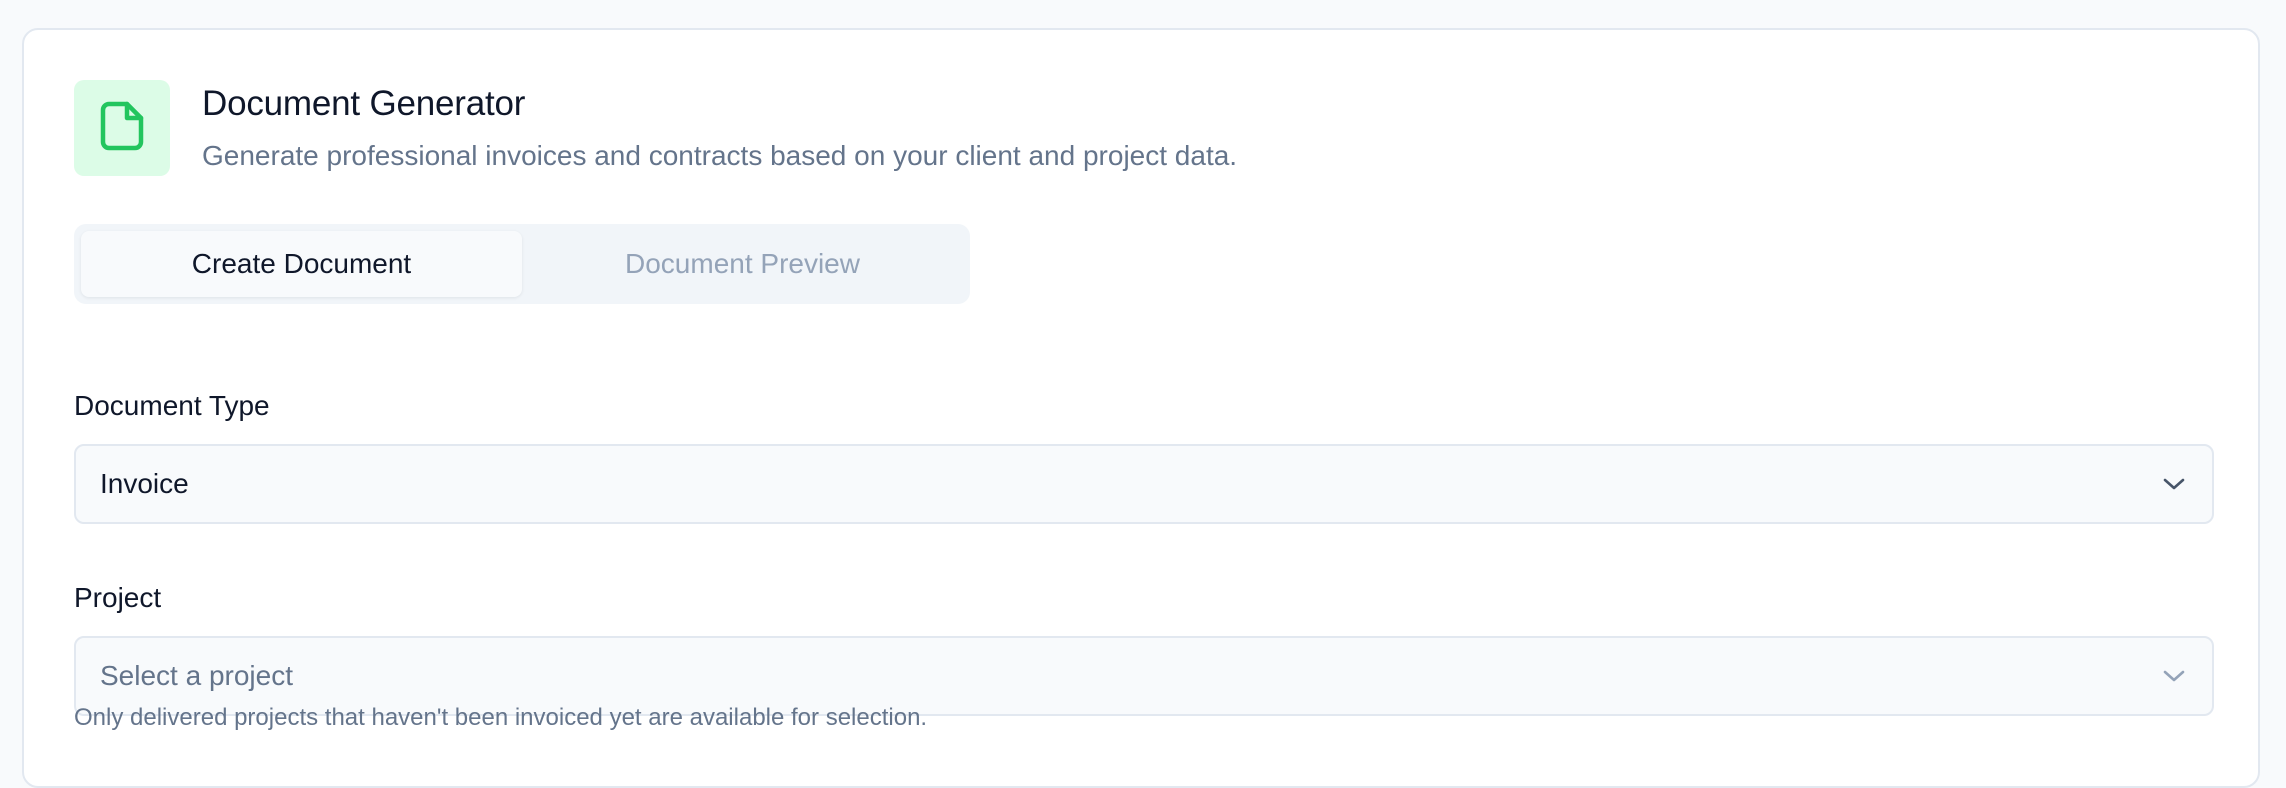 The width and height of the screenshot is (2286, 788). What do you see at coordinates (144, 483) in the screenshot?
I see `document-type-value: Invoice` at bounding box center [144, 483].